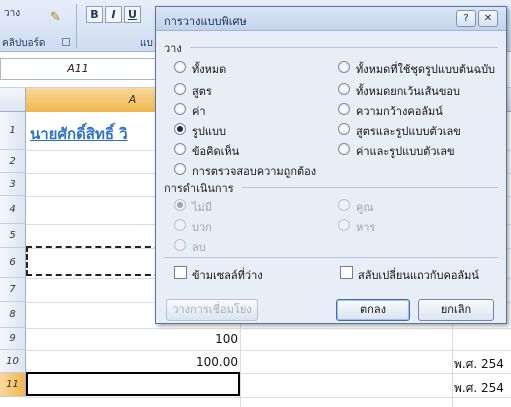  I want to click on row-header: 8, so click(13, 315).